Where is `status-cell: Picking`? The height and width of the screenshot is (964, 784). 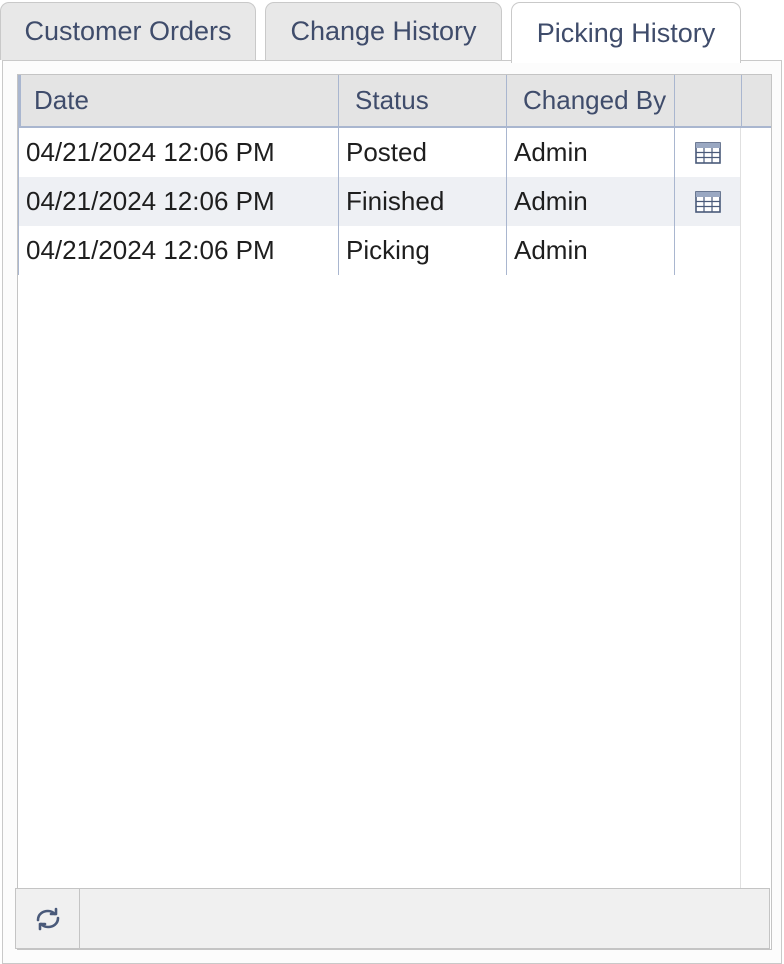
status-cell: Picking is located at coordinates (388, 250).